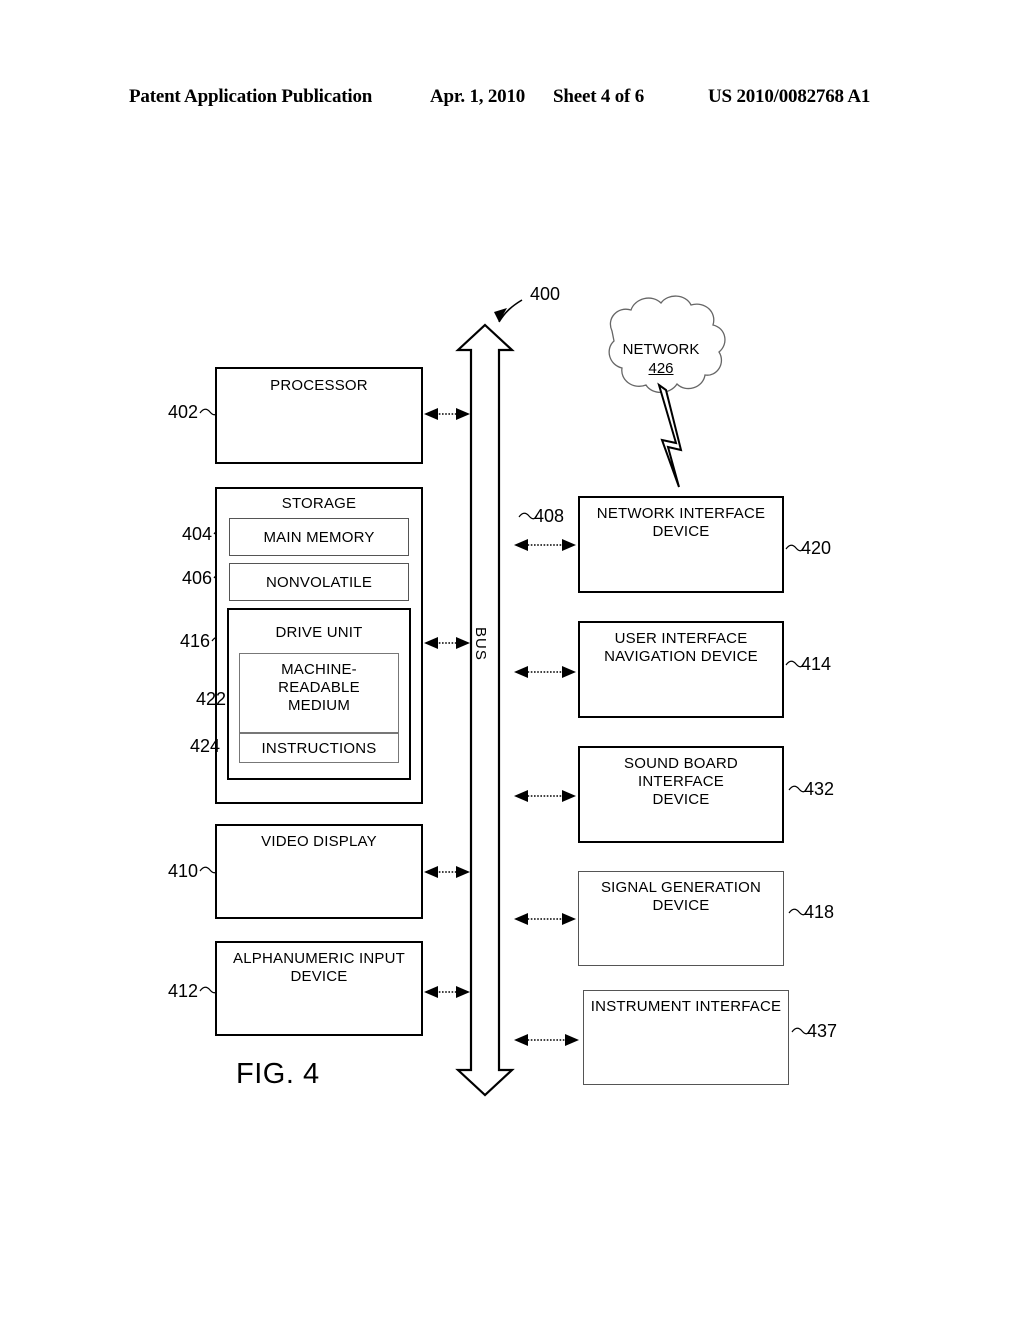 The width and height of the screenshot is (1024, 1320). I want to click on bus-arrow-shape, so click(485, 710).